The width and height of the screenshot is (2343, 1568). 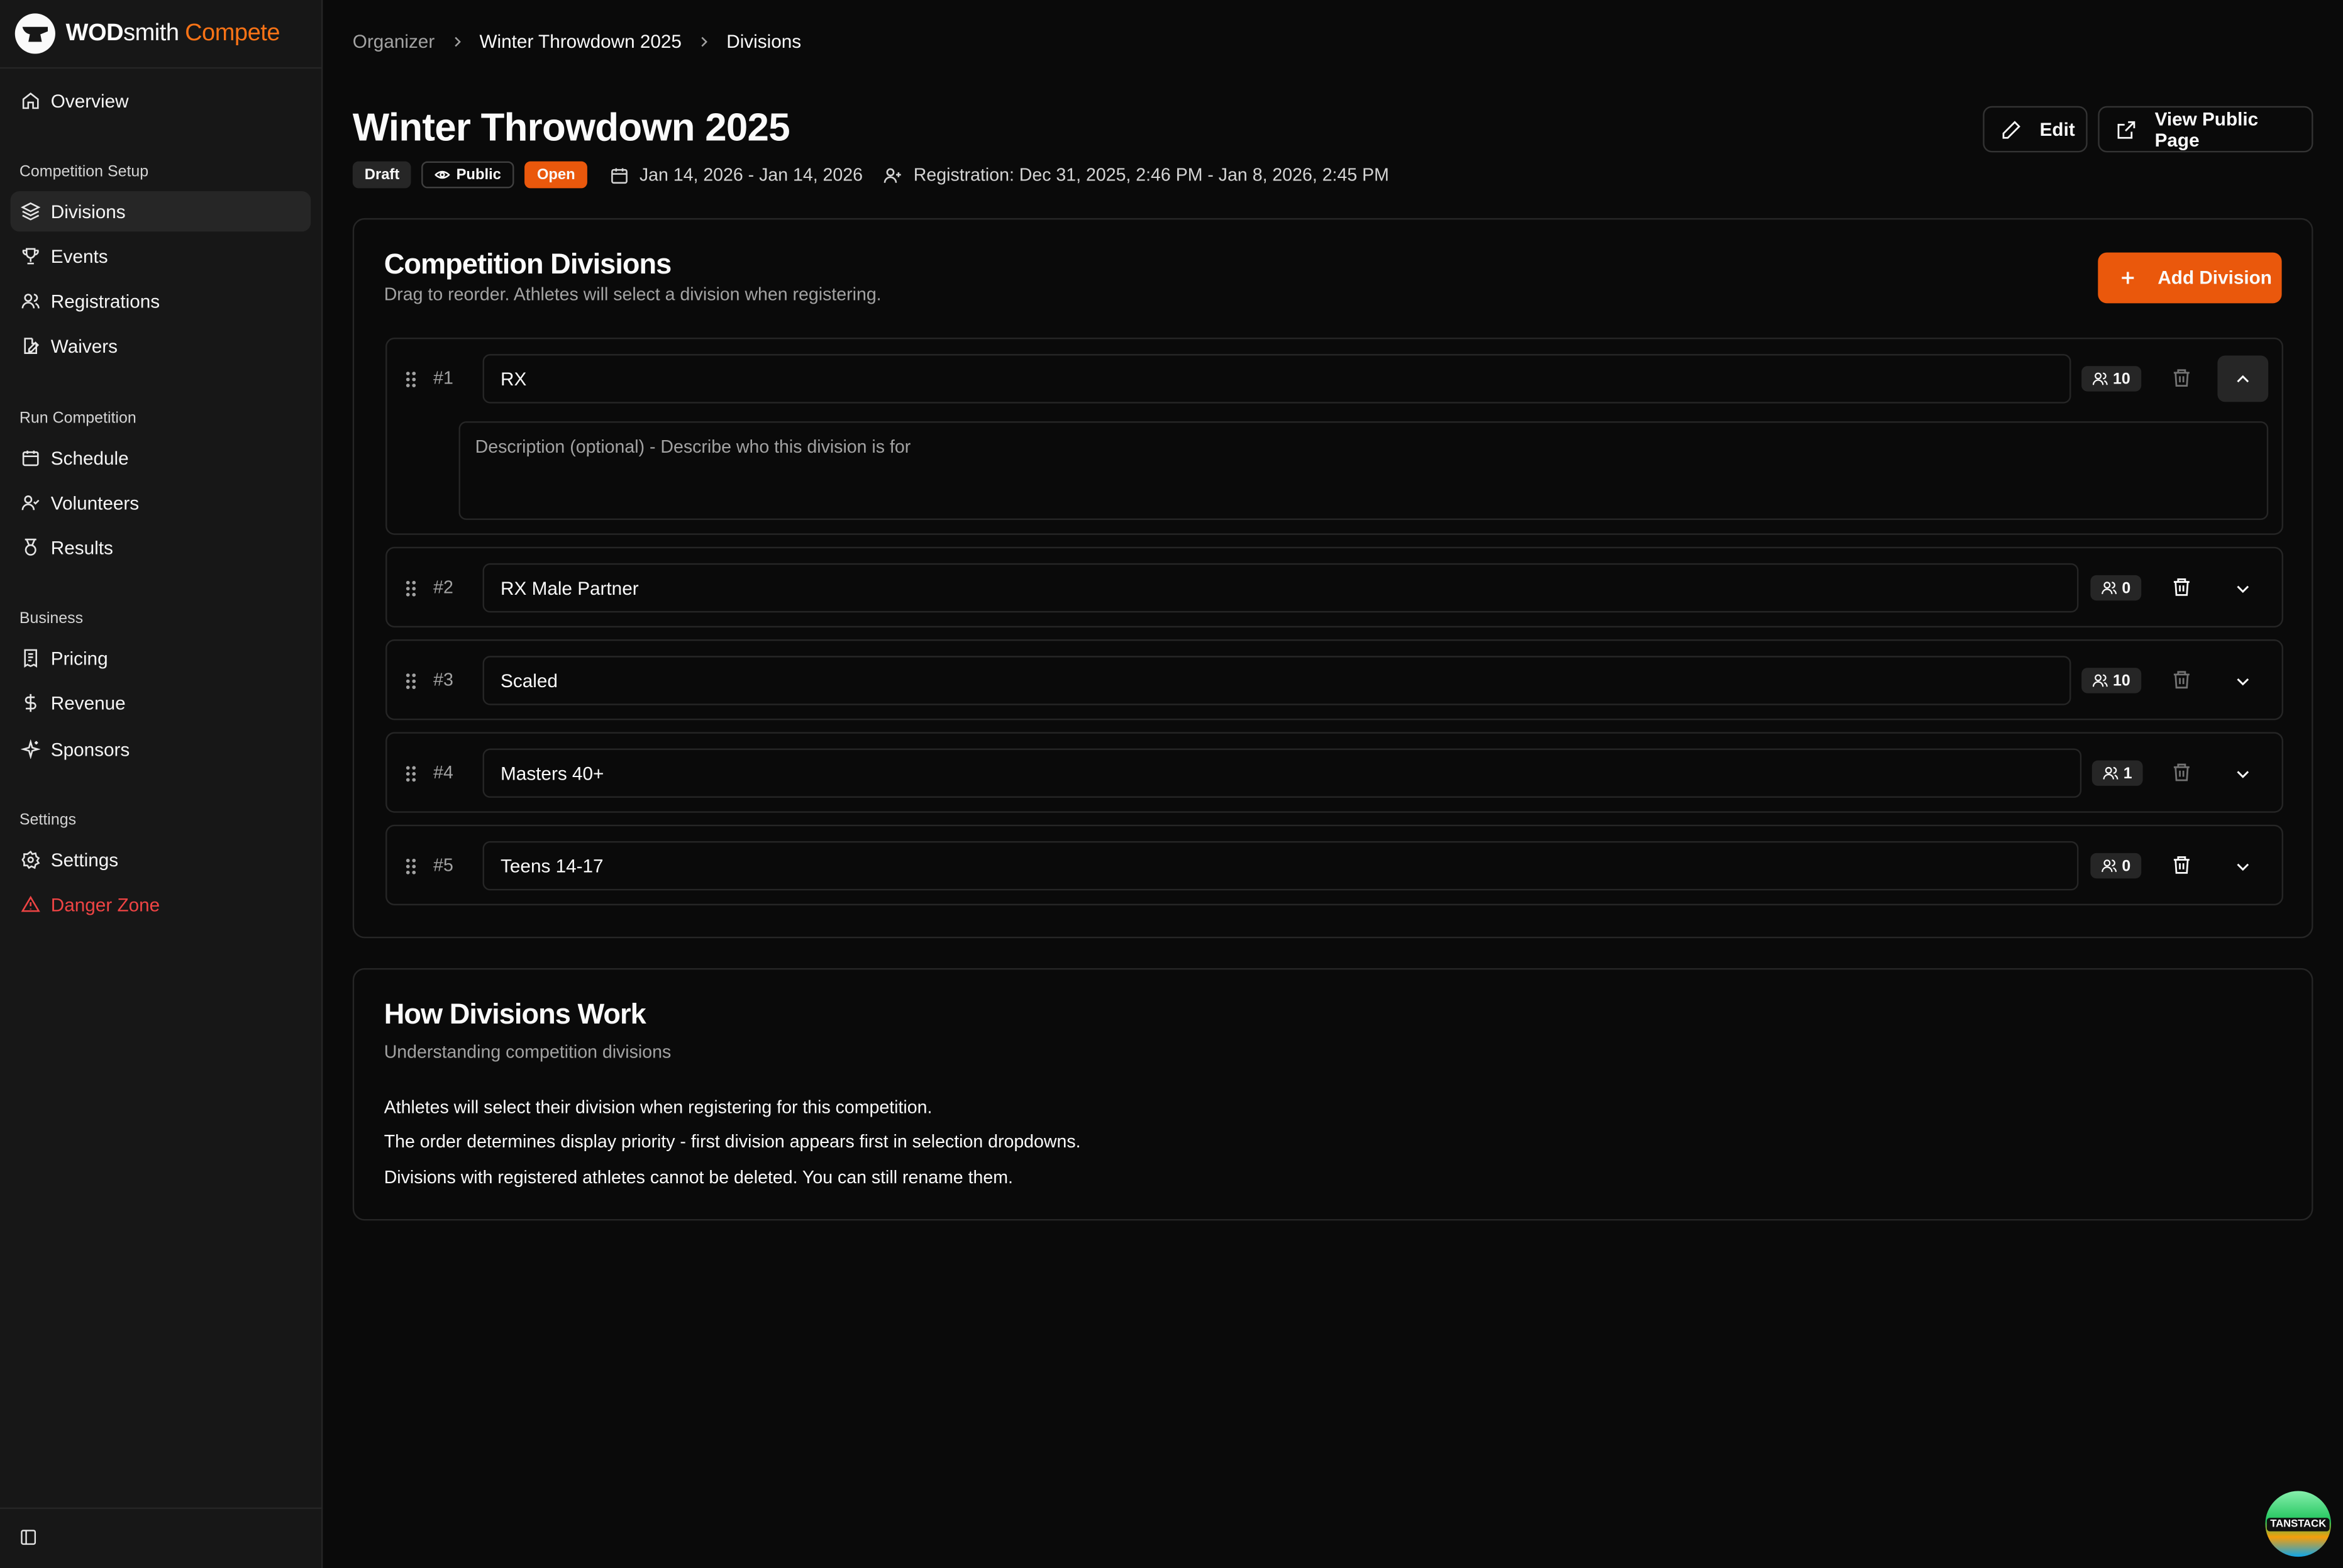 I want to click on sidebar-item-registrations: Registrations, so click(x=161, y=301).